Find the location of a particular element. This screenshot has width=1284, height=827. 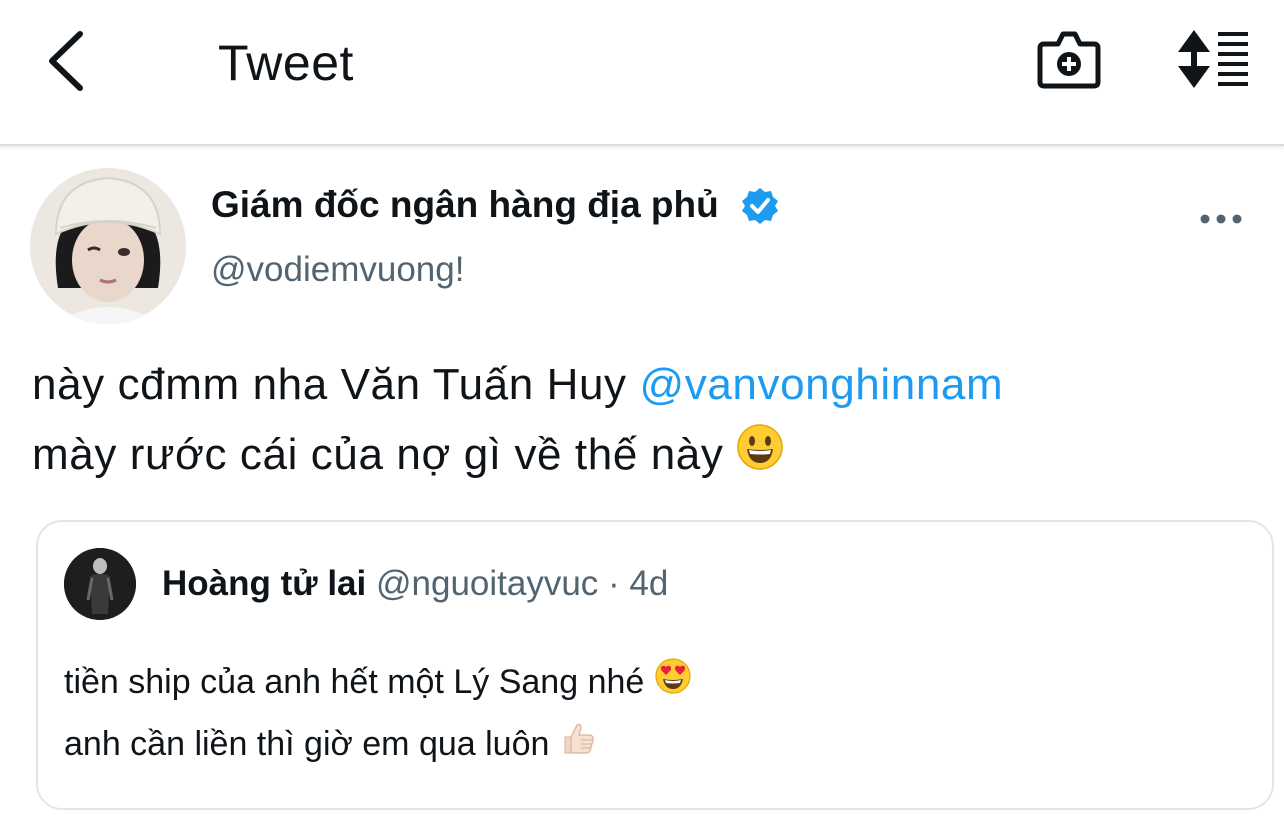

quoted-author-handle: @nguoitayvuc is located at coordinates (487, 583).